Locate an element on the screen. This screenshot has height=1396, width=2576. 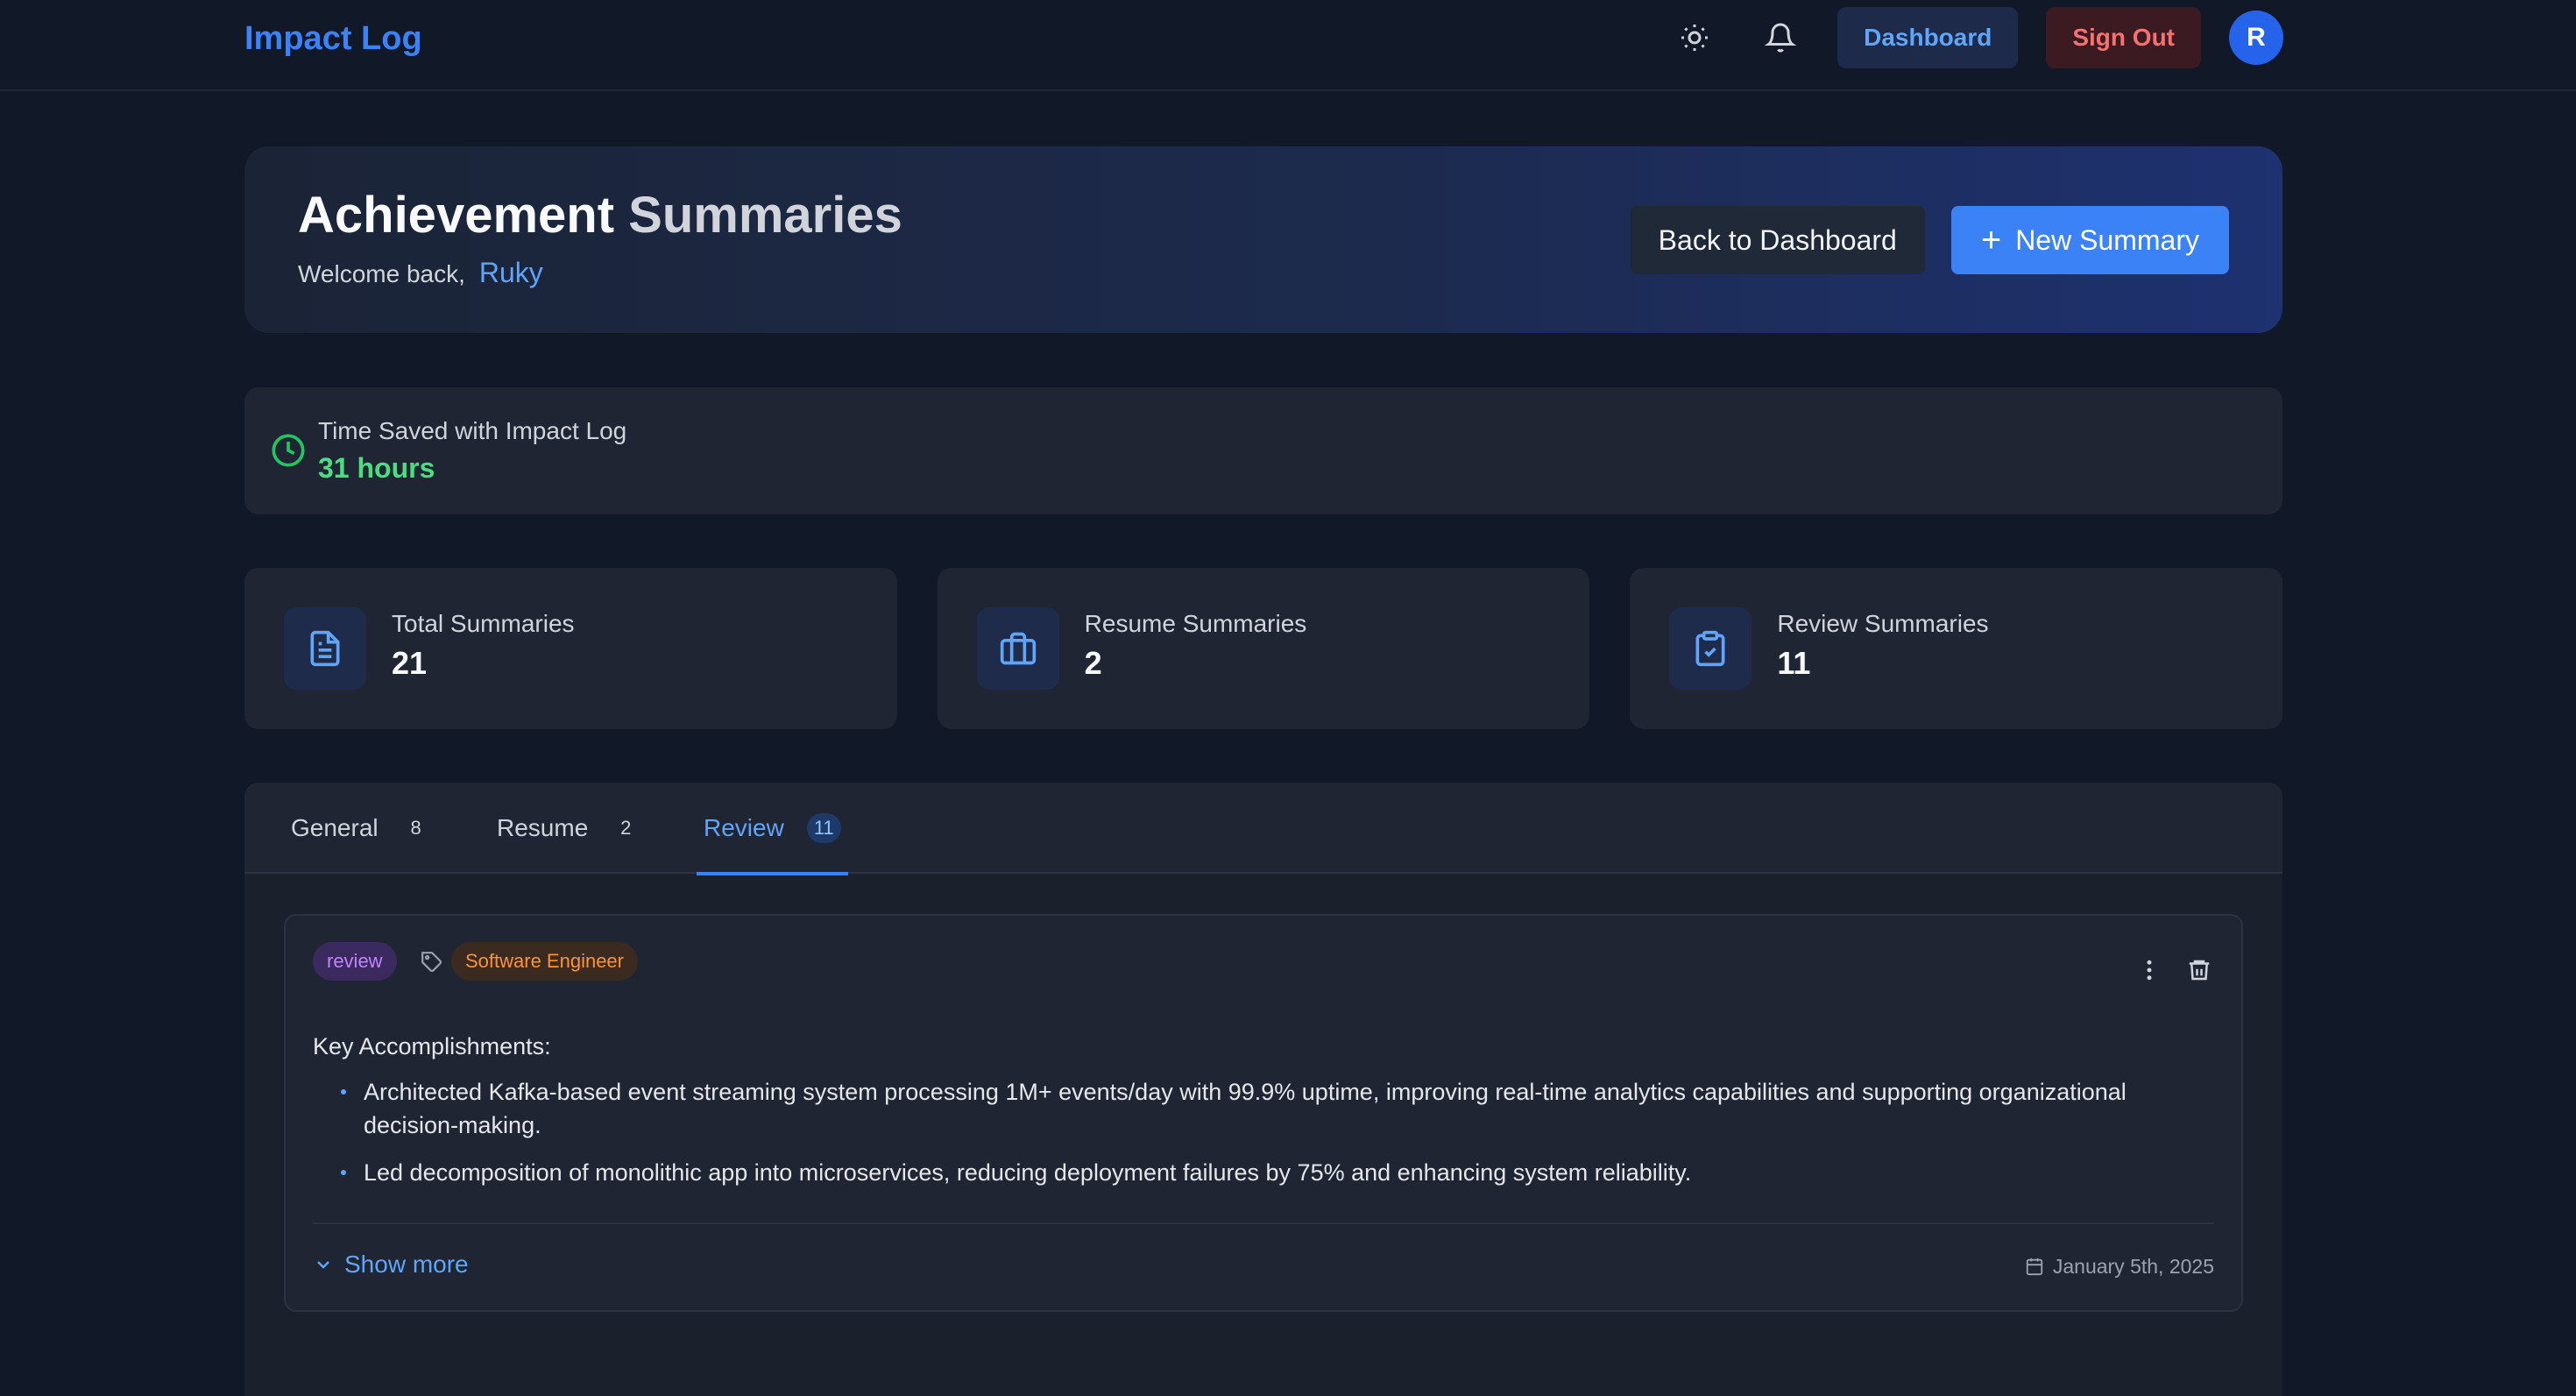
more-vertical-icon is located at coordinates (2149, 971).